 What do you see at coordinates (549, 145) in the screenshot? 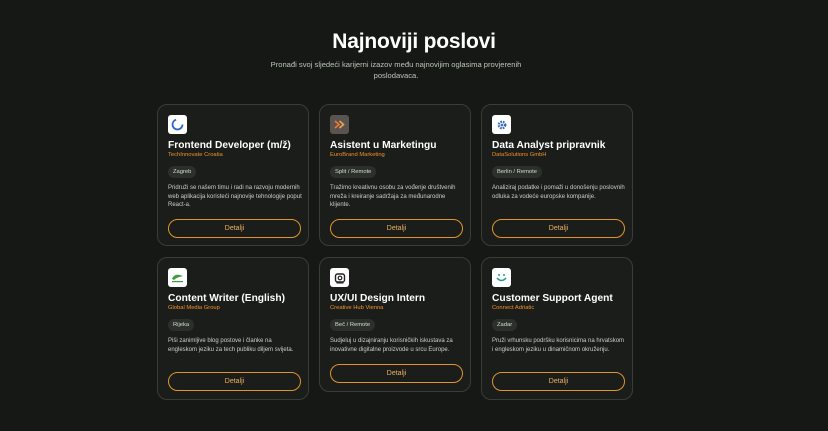
I see `job-title: Data Analyst pripravnik` at bounding box center [549, 145].